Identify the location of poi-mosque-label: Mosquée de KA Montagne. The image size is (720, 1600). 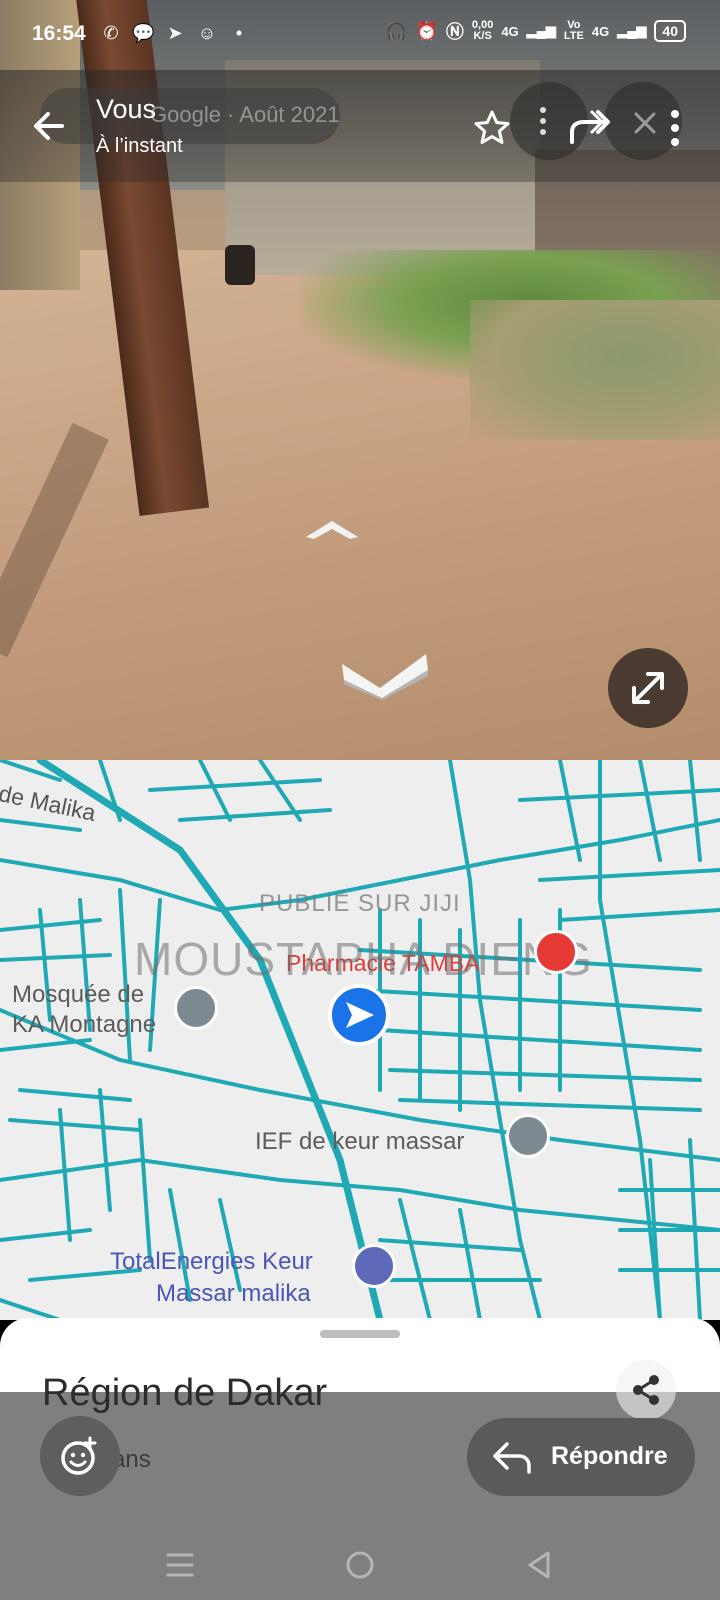
(84, 1010).